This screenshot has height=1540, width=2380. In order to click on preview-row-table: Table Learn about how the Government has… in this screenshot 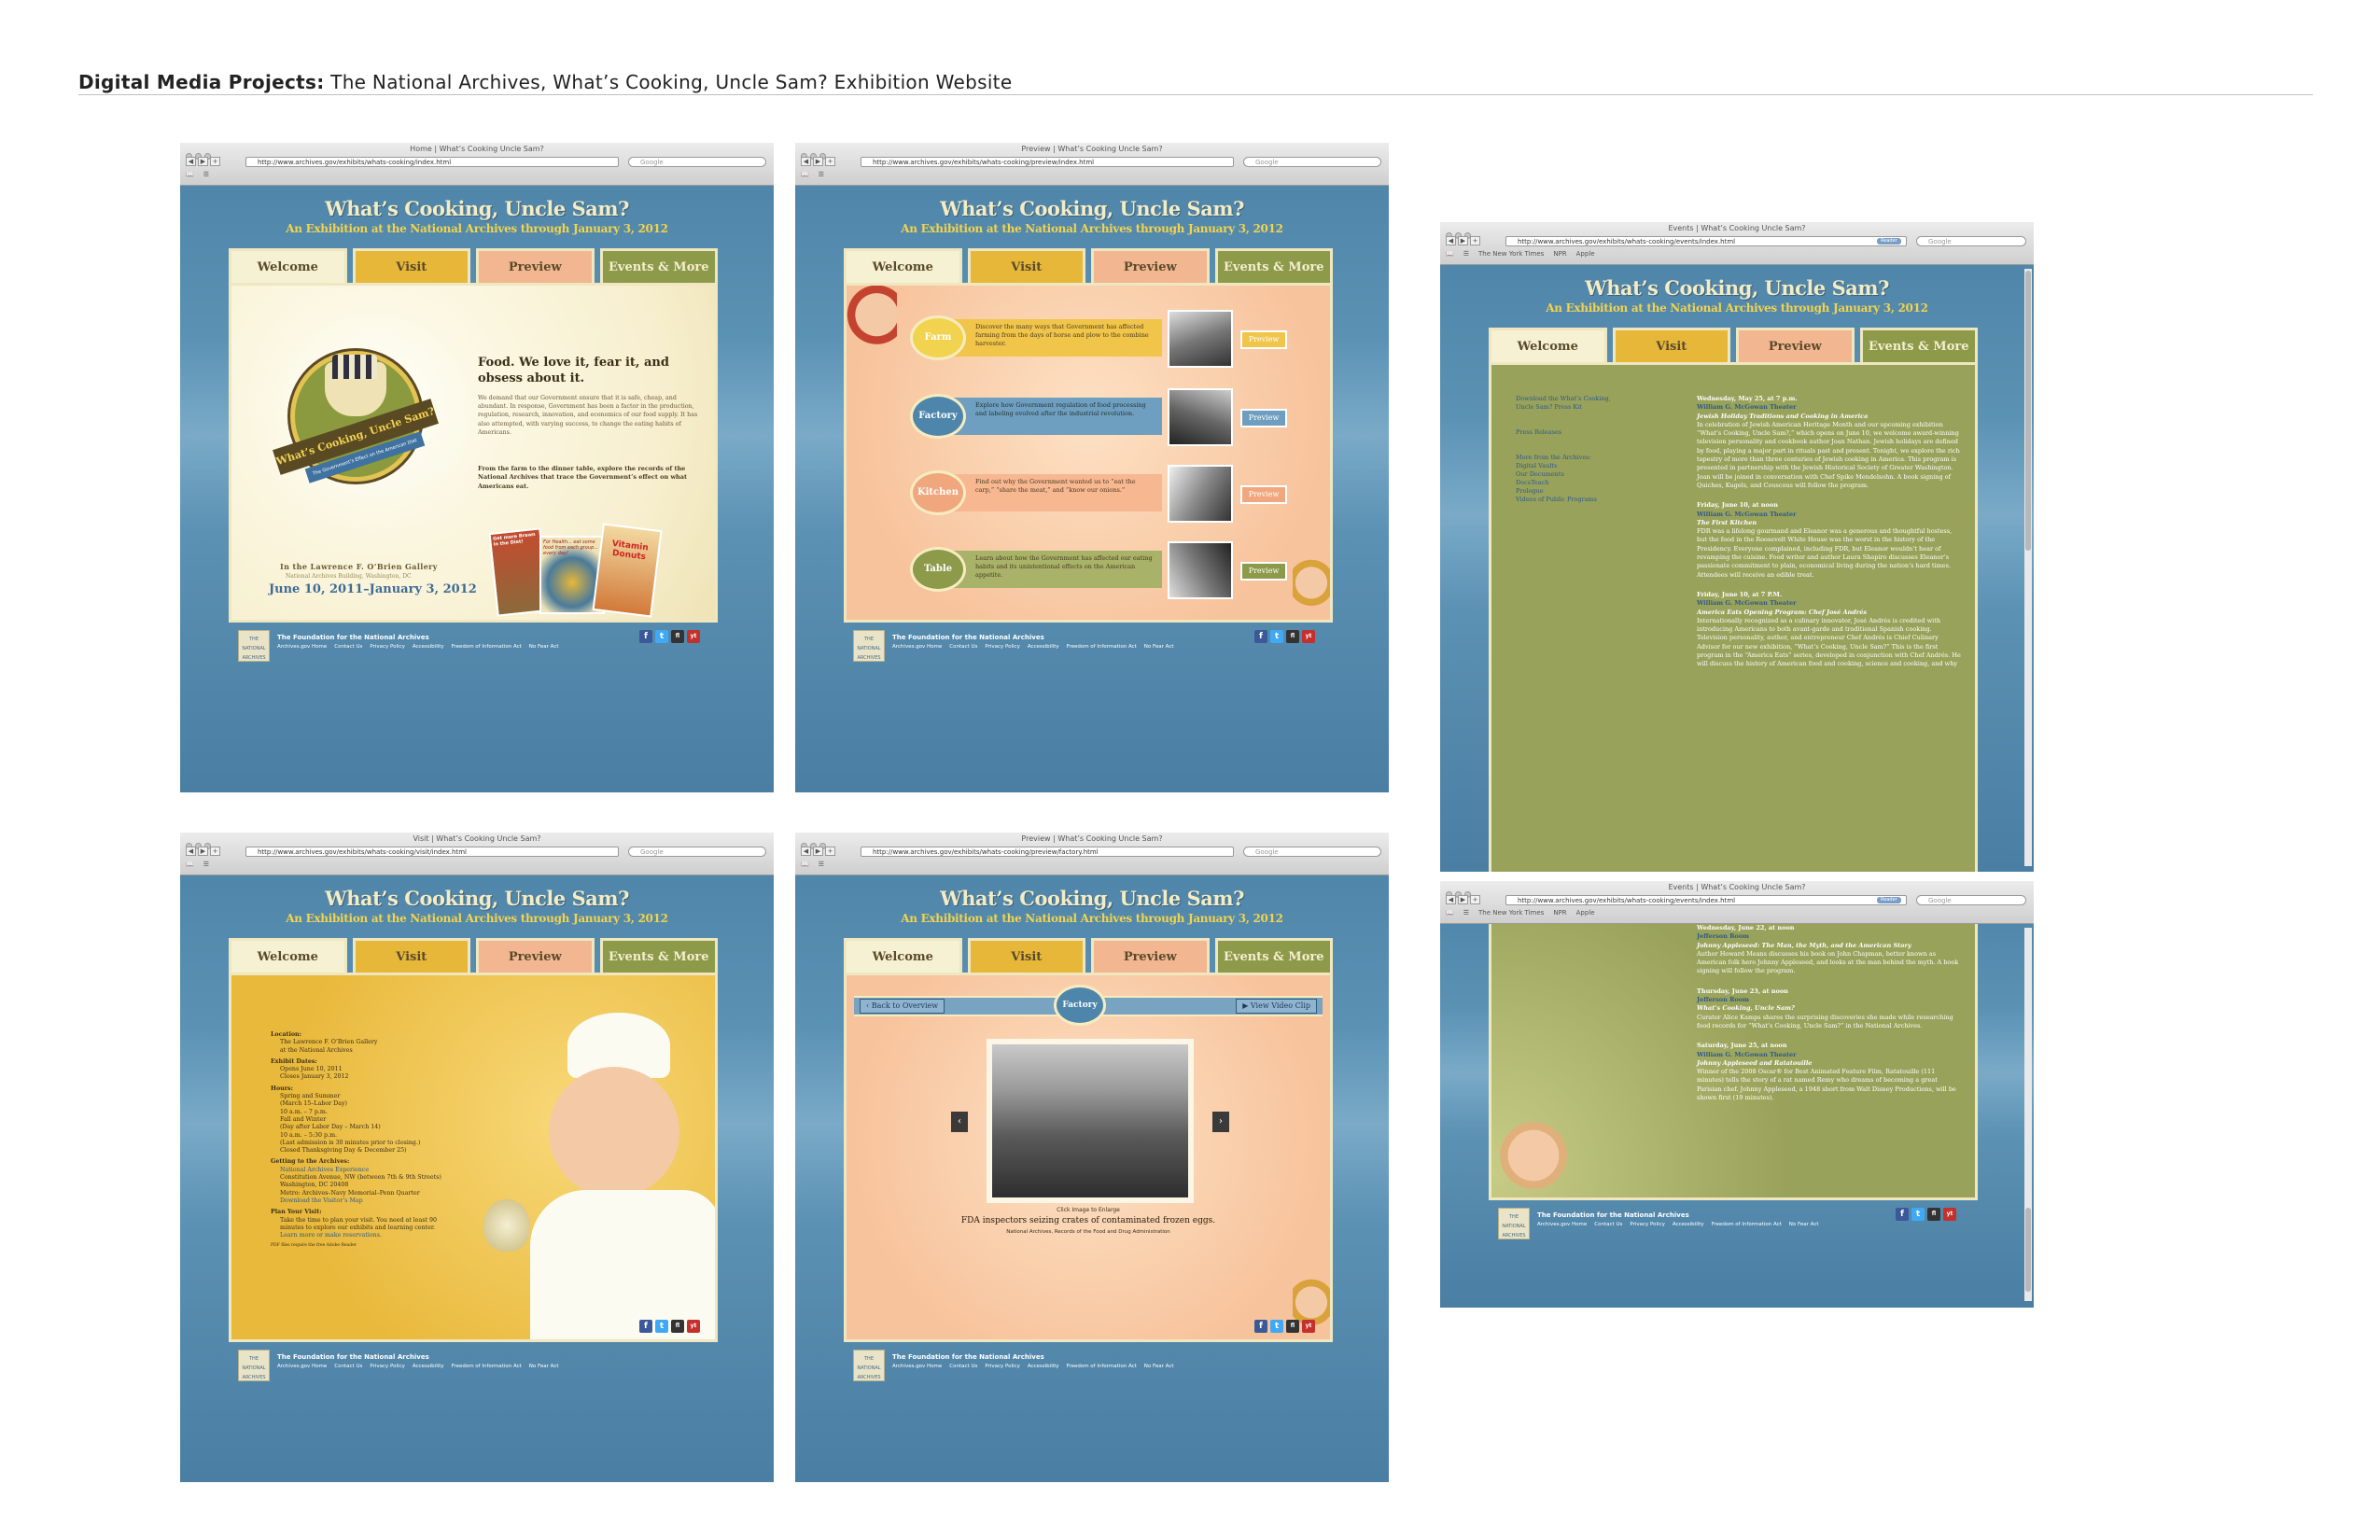, I will do `click(1098, 570)`.